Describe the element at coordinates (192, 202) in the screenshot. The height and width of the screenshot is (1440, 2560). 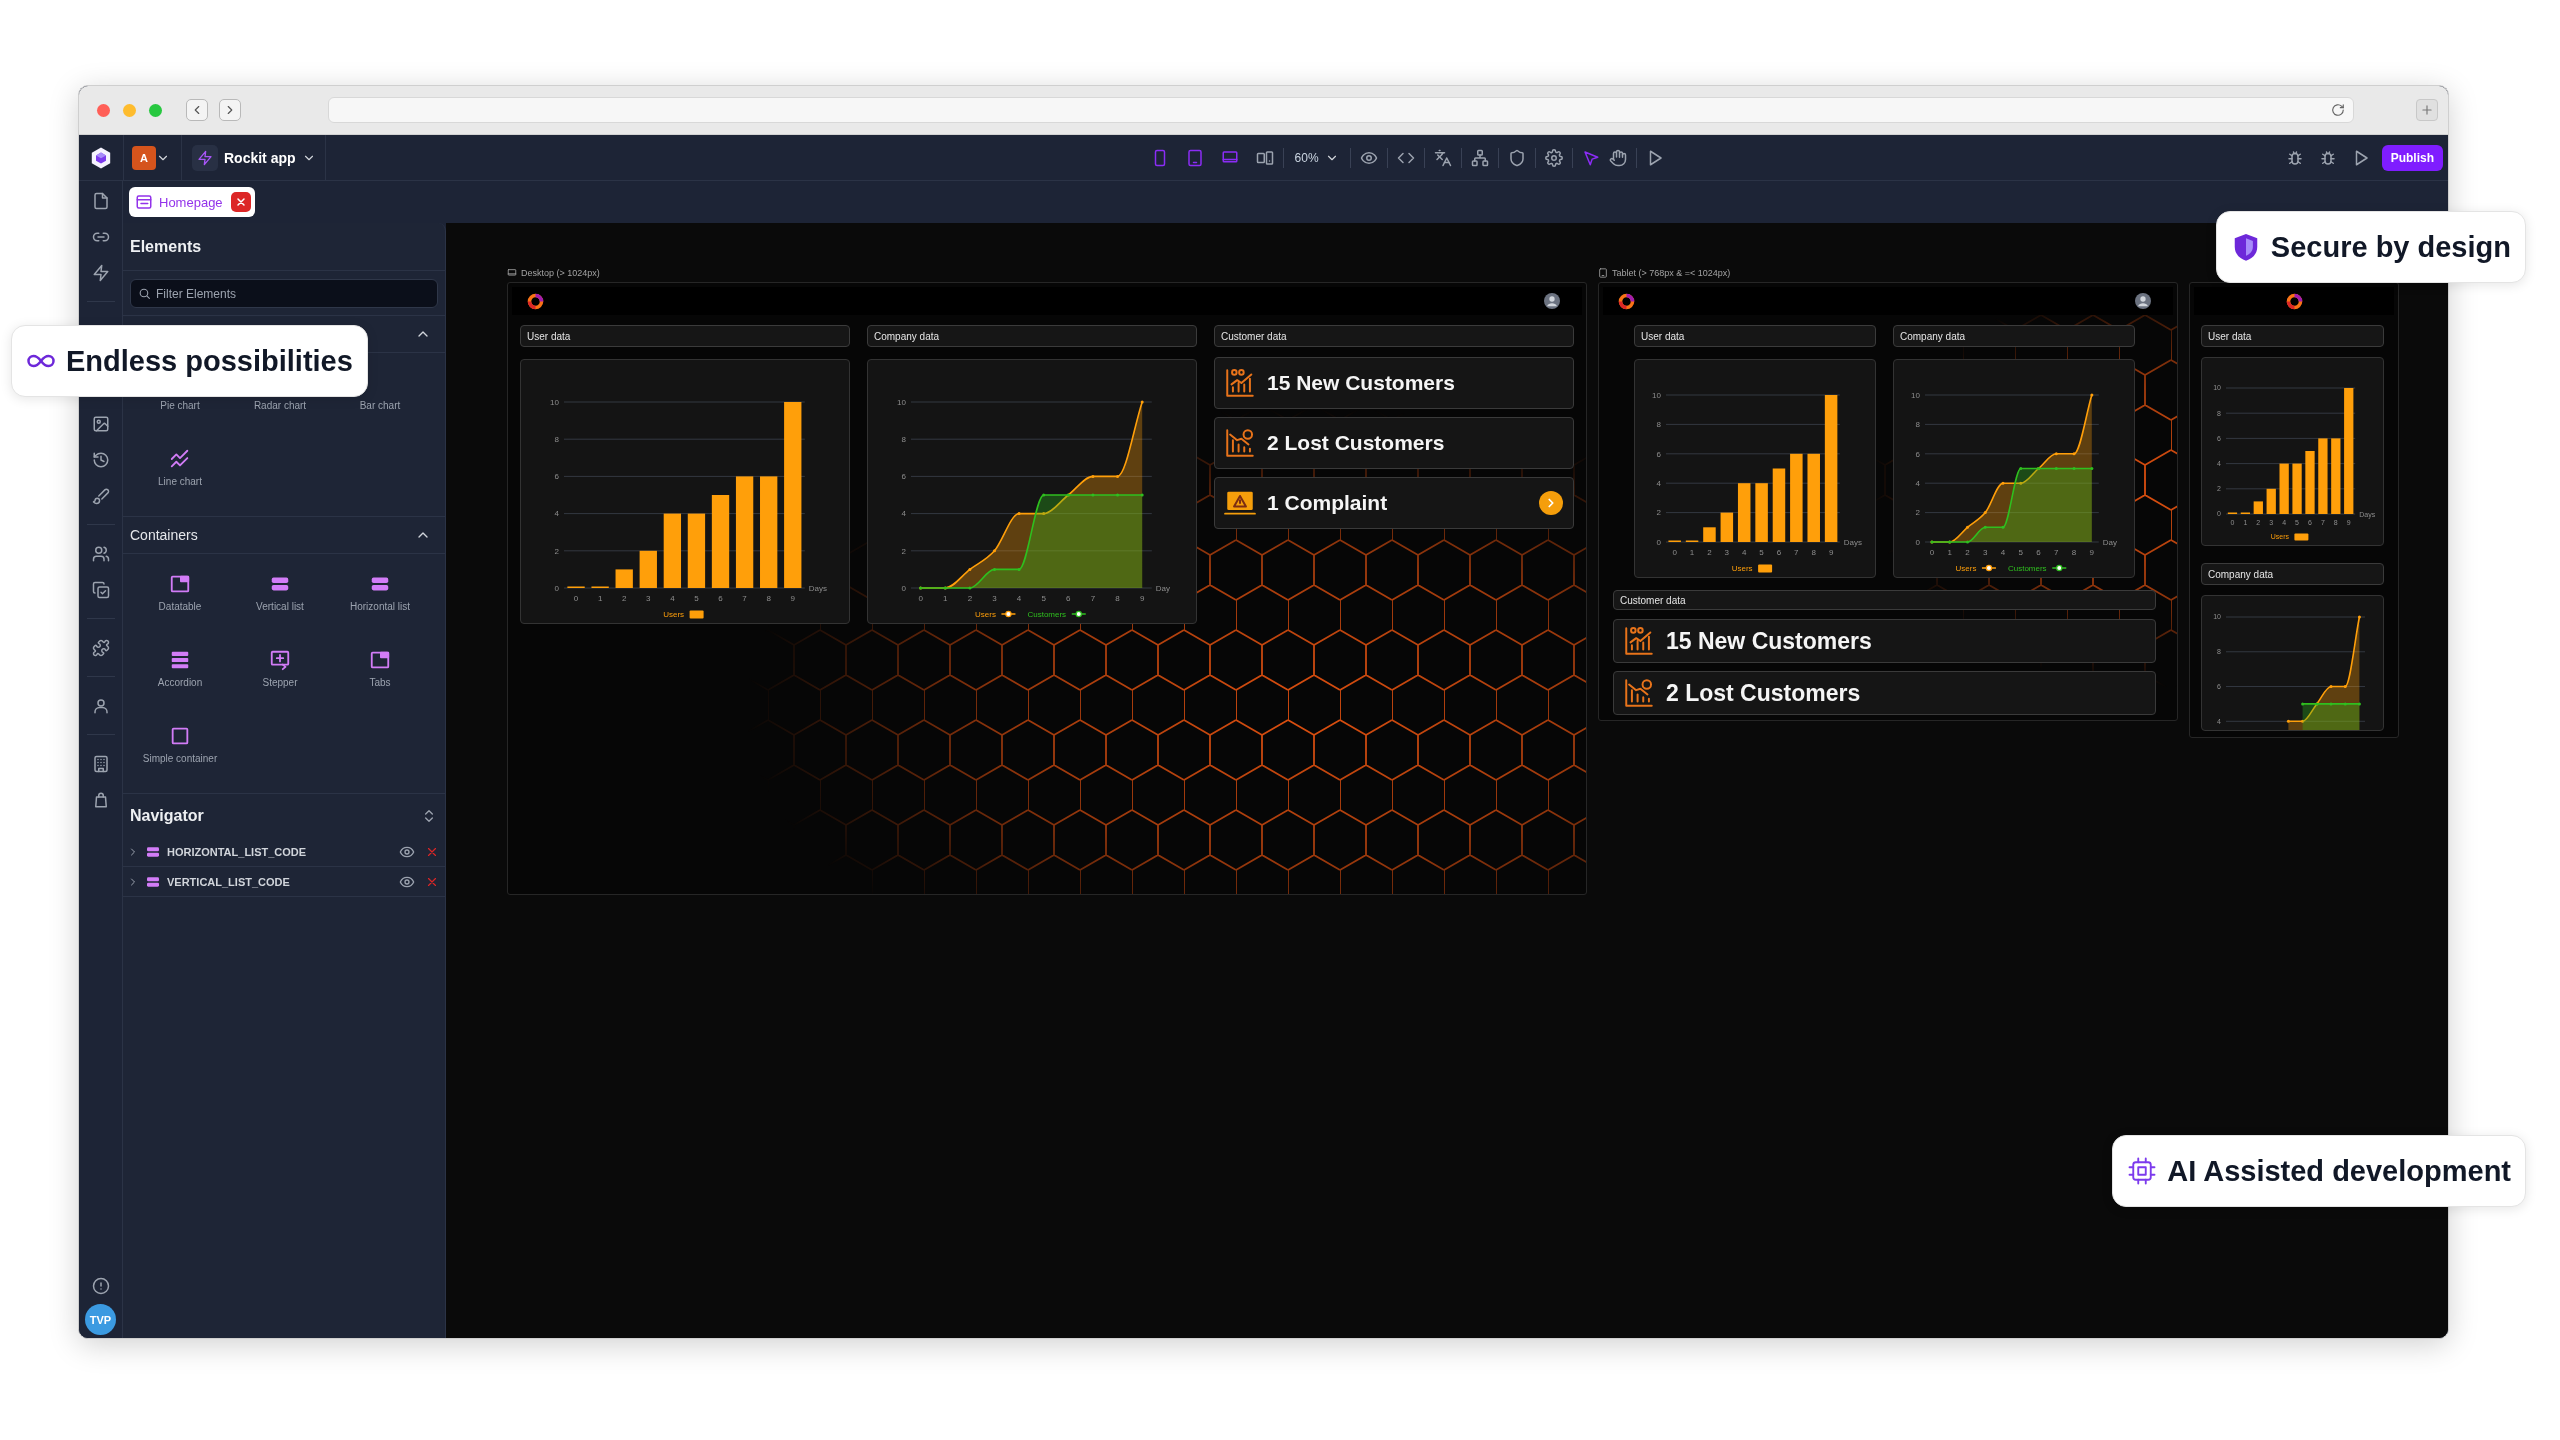
I see `page-tab: Homepage` at that location.